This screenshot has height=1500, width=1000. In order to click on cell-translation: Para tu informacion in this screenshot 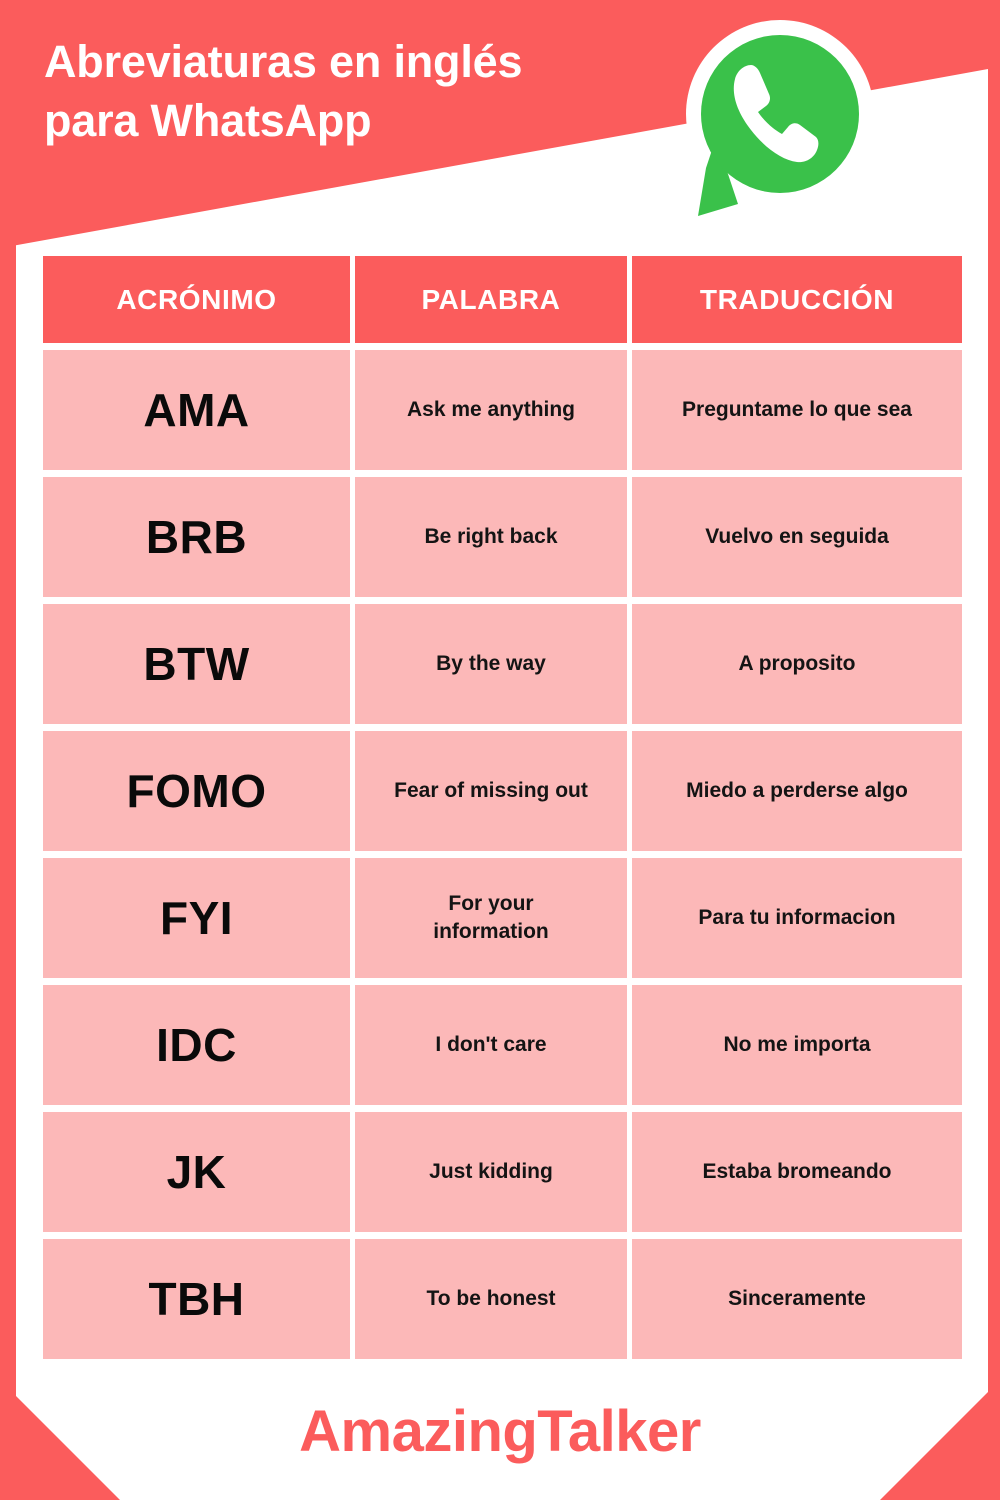, I will do `click(797, 918)`.